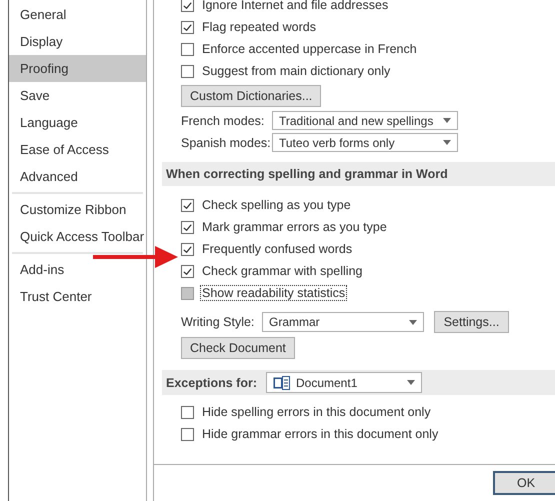 Image resolution: width=555 pixels, height=501 pixels. I want to click on dropdown: Document1, so click(344, 382).